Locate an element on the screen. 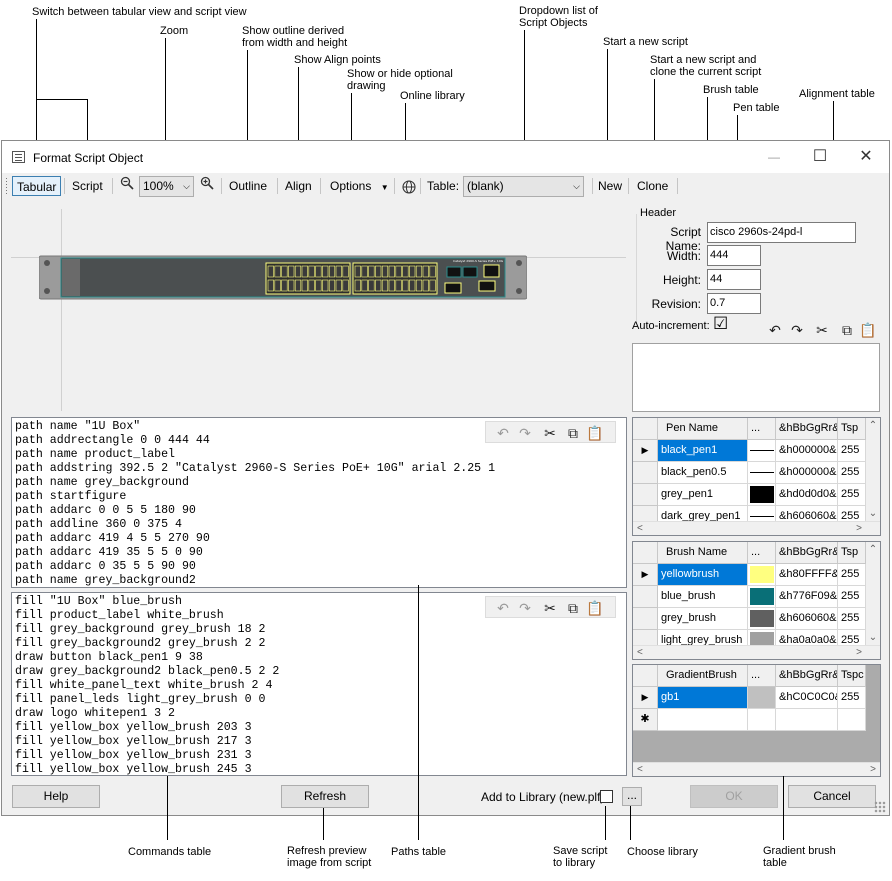  chevron-down-icon: ⌄ is located at coordinates (873, 637).